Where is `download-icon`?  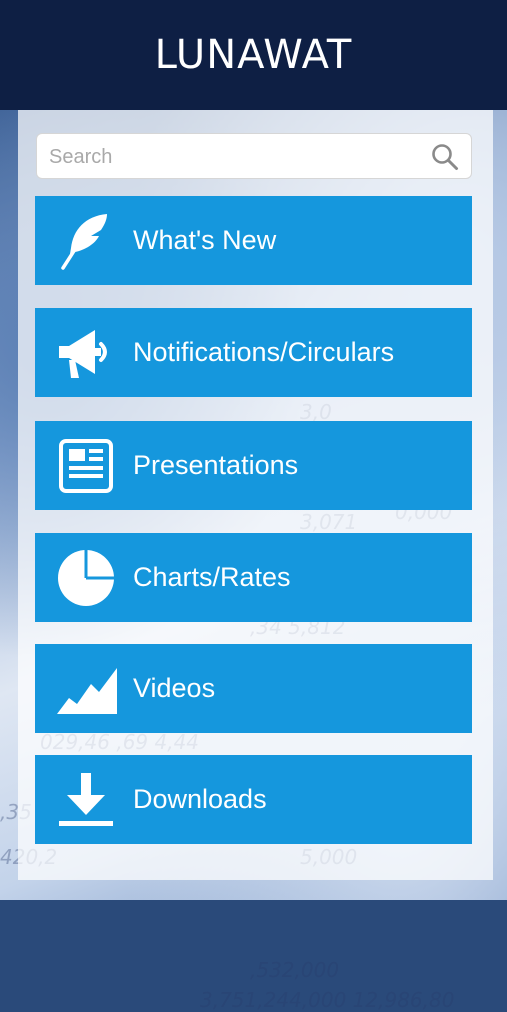
download-icon is located at coordinates (86, 799).